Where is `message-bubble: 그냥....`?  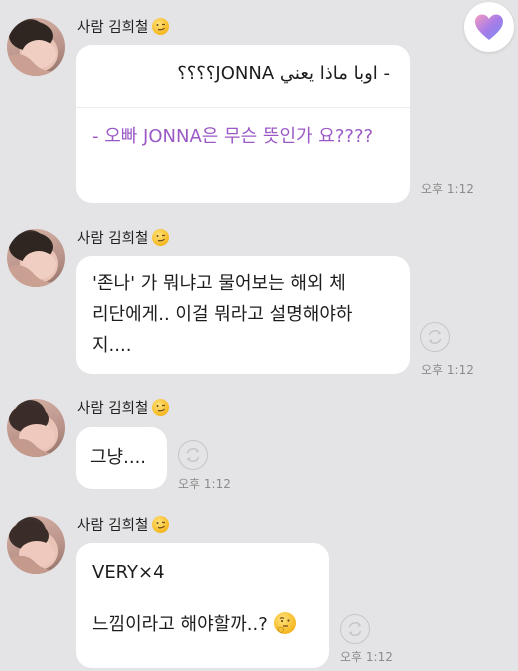
message-bubble: 그냥.... is located at coordinates (121, 458).